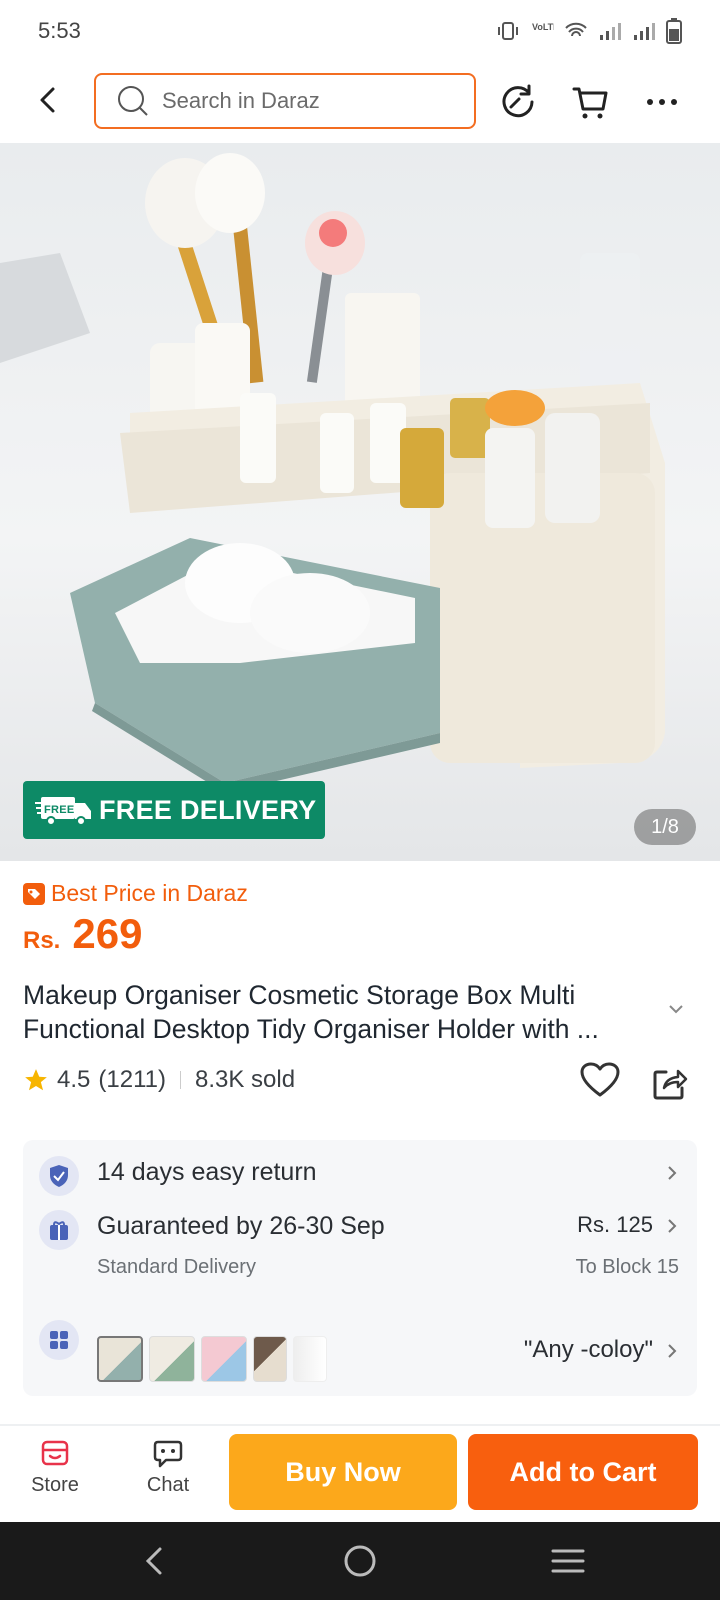 Image resolution: width=720 pixels, height=1600 pixels. What do you see at coordinates (343, 1472) in the screenshot?
I see `buy-now-button: Buy Now` at bounding box center [343, 1472].